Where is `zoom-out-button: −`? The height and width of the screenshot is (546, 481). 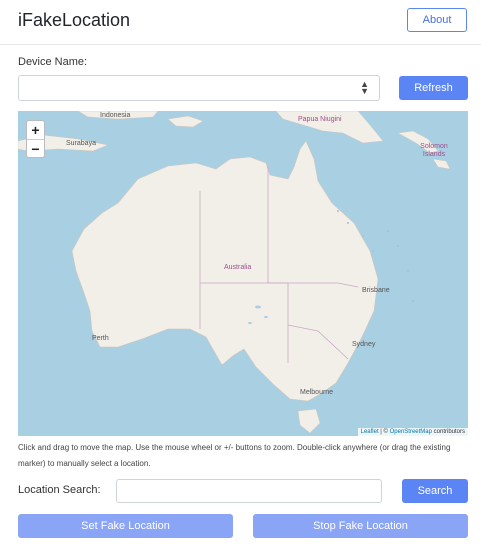
zoom-out-button: − is located at coordinates (35, 149).